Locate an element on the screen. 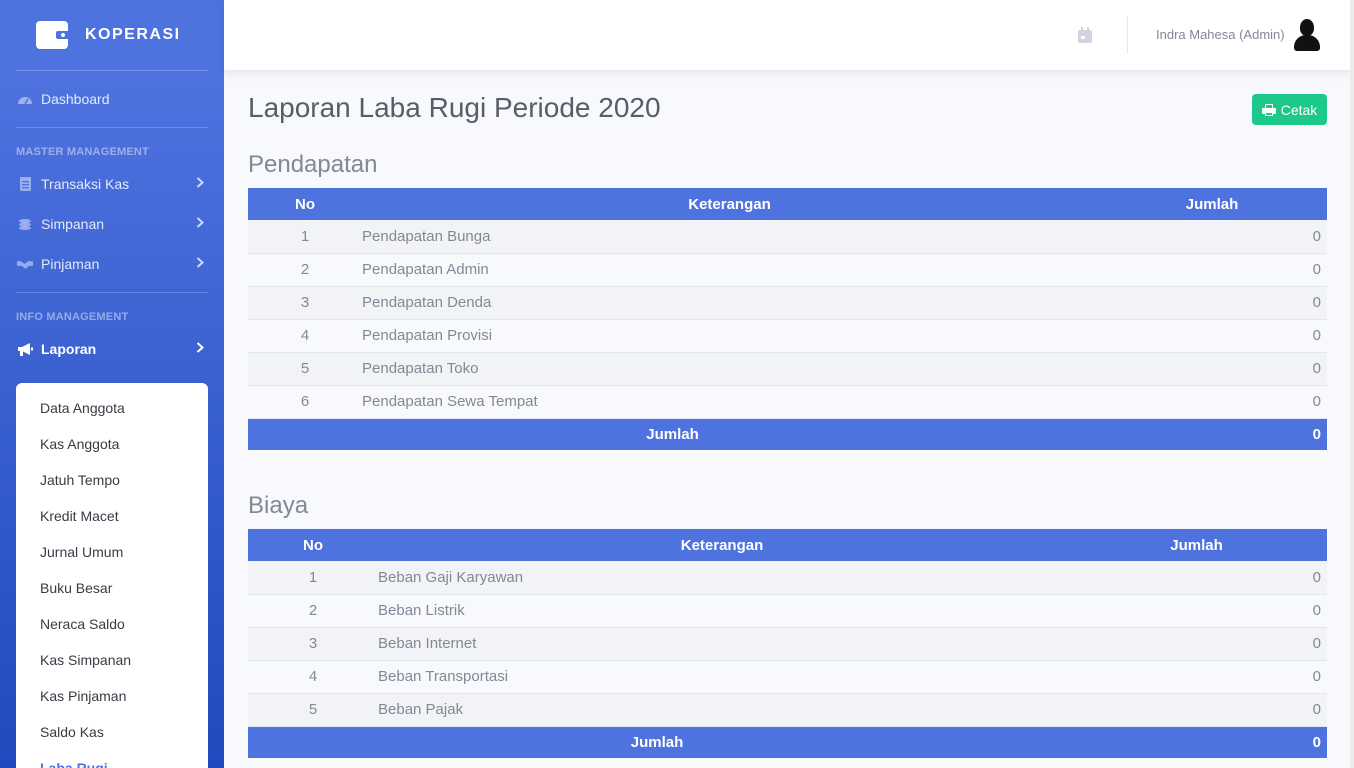  sidebar-item-simpanan: Simpanan is located at coordinates (112, 224).